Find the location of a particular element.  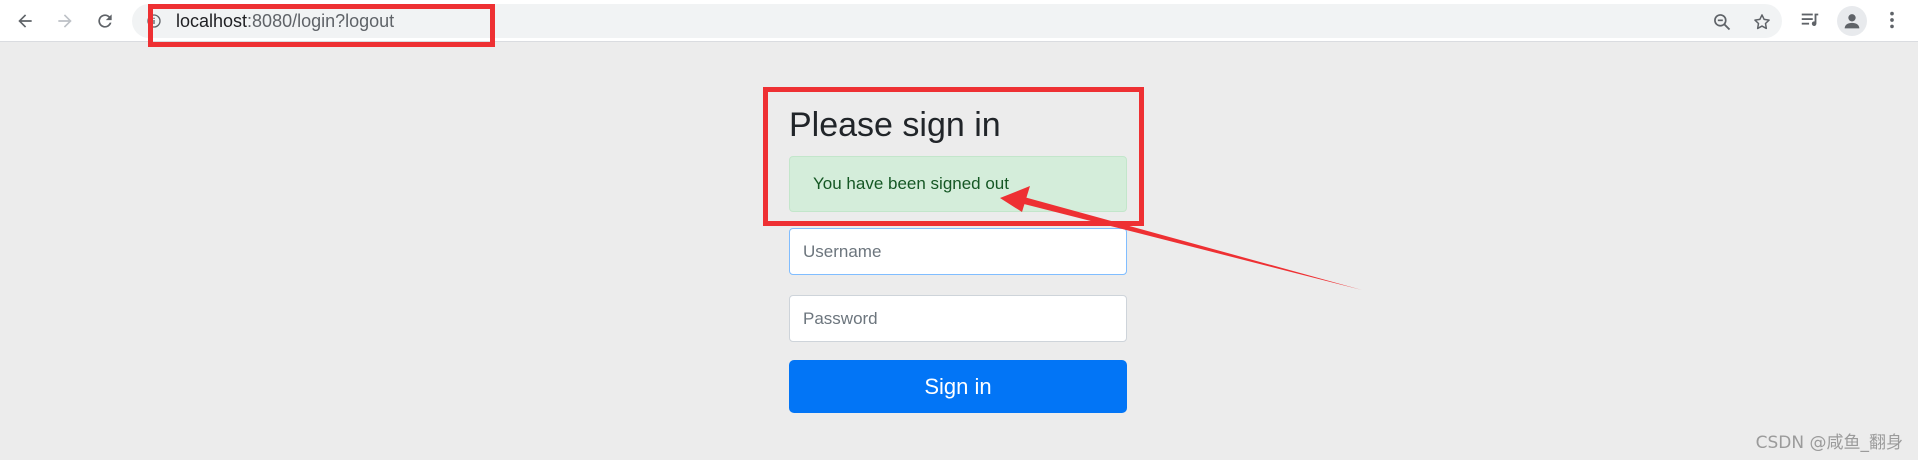

arrow-shaft is located at coordinates (1191, 243).